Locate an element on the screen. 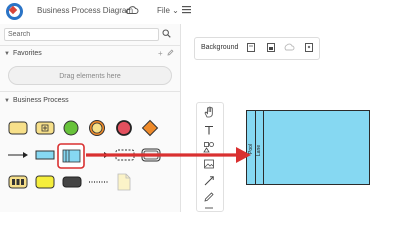 This screenshot has height=240, width=400. sequence-flow-icon is located at coordinates (18, 155).